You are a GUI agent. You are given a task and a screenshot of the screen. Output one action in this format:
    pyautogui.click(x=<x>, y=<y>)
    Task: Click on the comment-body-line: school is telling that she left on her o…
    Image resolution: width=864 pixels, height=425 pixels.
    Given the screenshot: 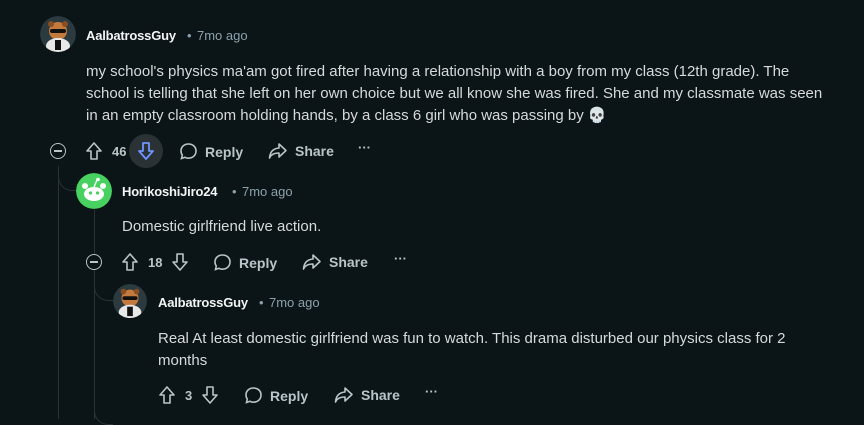 What is the action you would take?
    pyautogui.click(x=454, y=93)
    